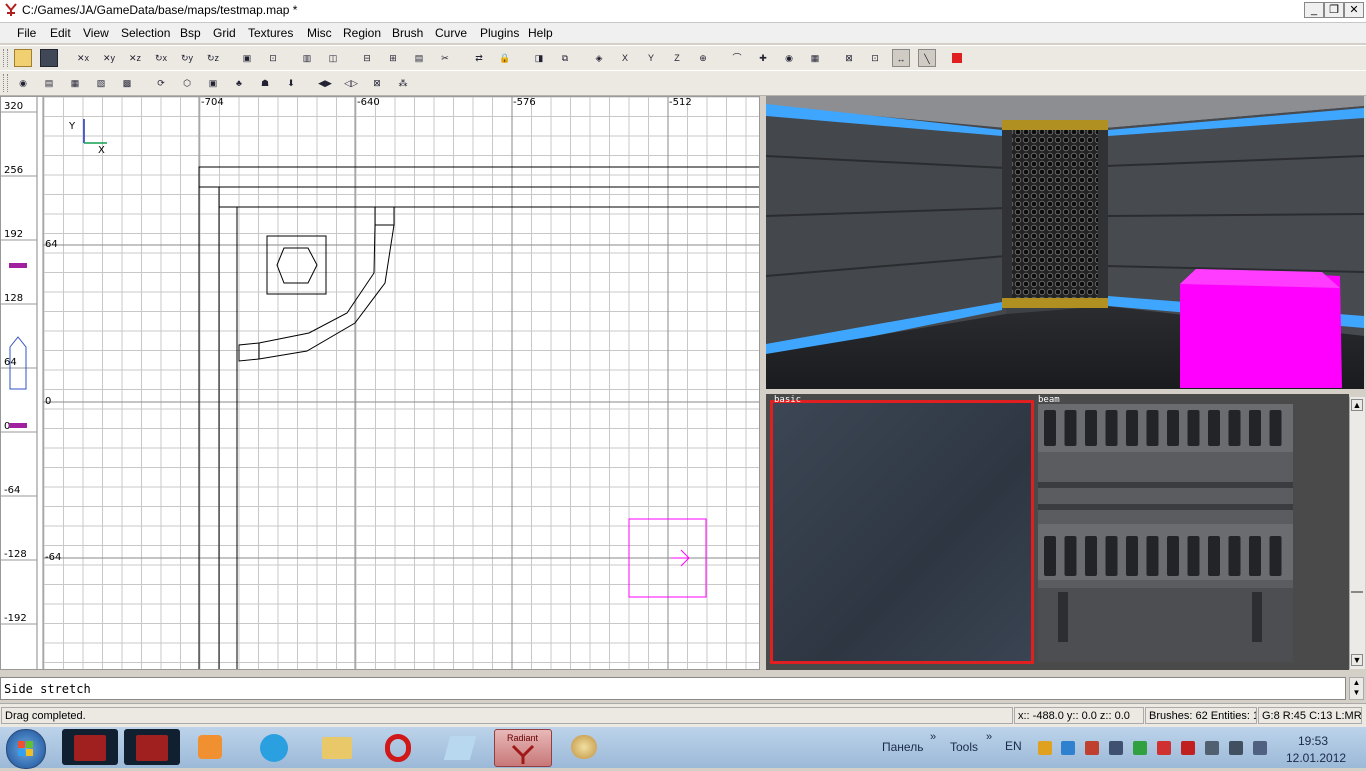  Describe the element at coordinates (763, 58) in the screenshot. I see `patch-weld-icon: ✚` at that location.